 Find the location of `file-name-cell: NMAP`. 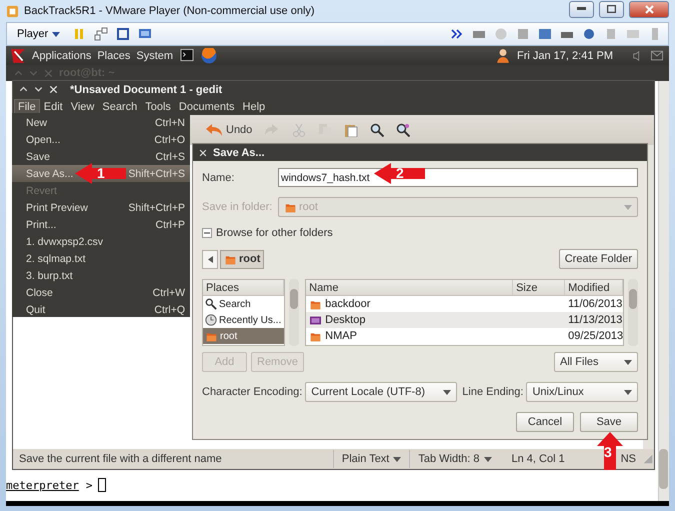

file-name-cell: NMAP is located at coordinates (410, 336).